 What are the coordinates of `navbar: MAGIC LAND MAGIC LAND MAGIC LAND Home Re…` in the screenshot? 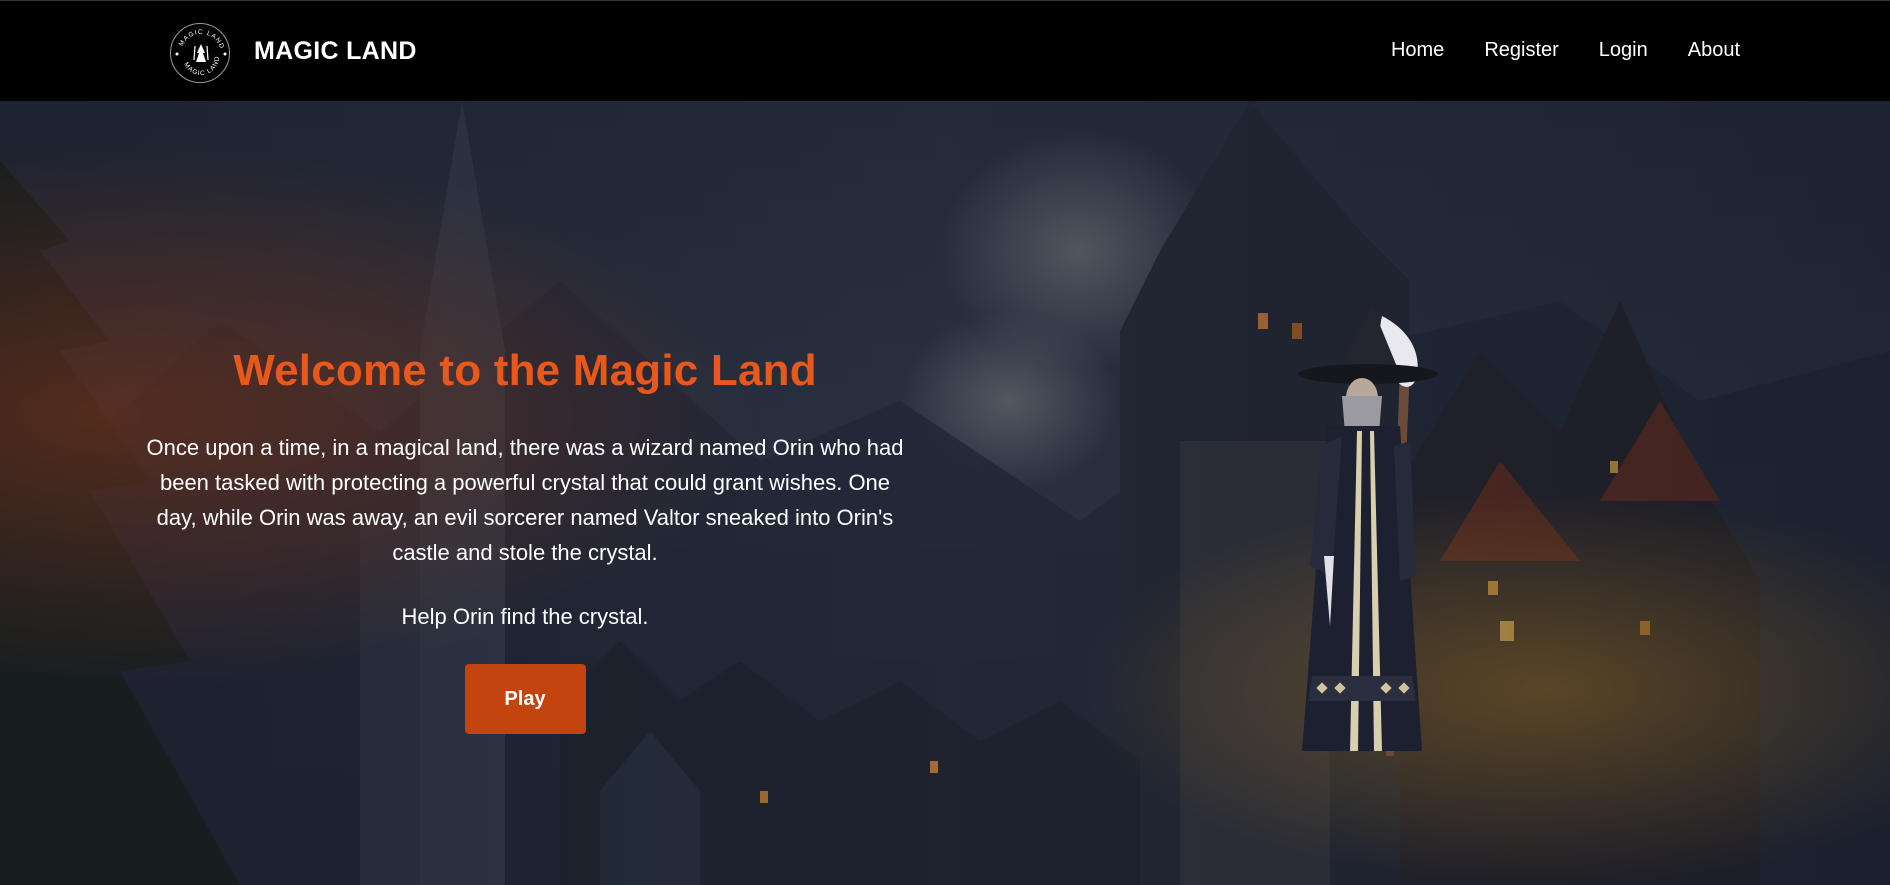 It's located at (945, 50).